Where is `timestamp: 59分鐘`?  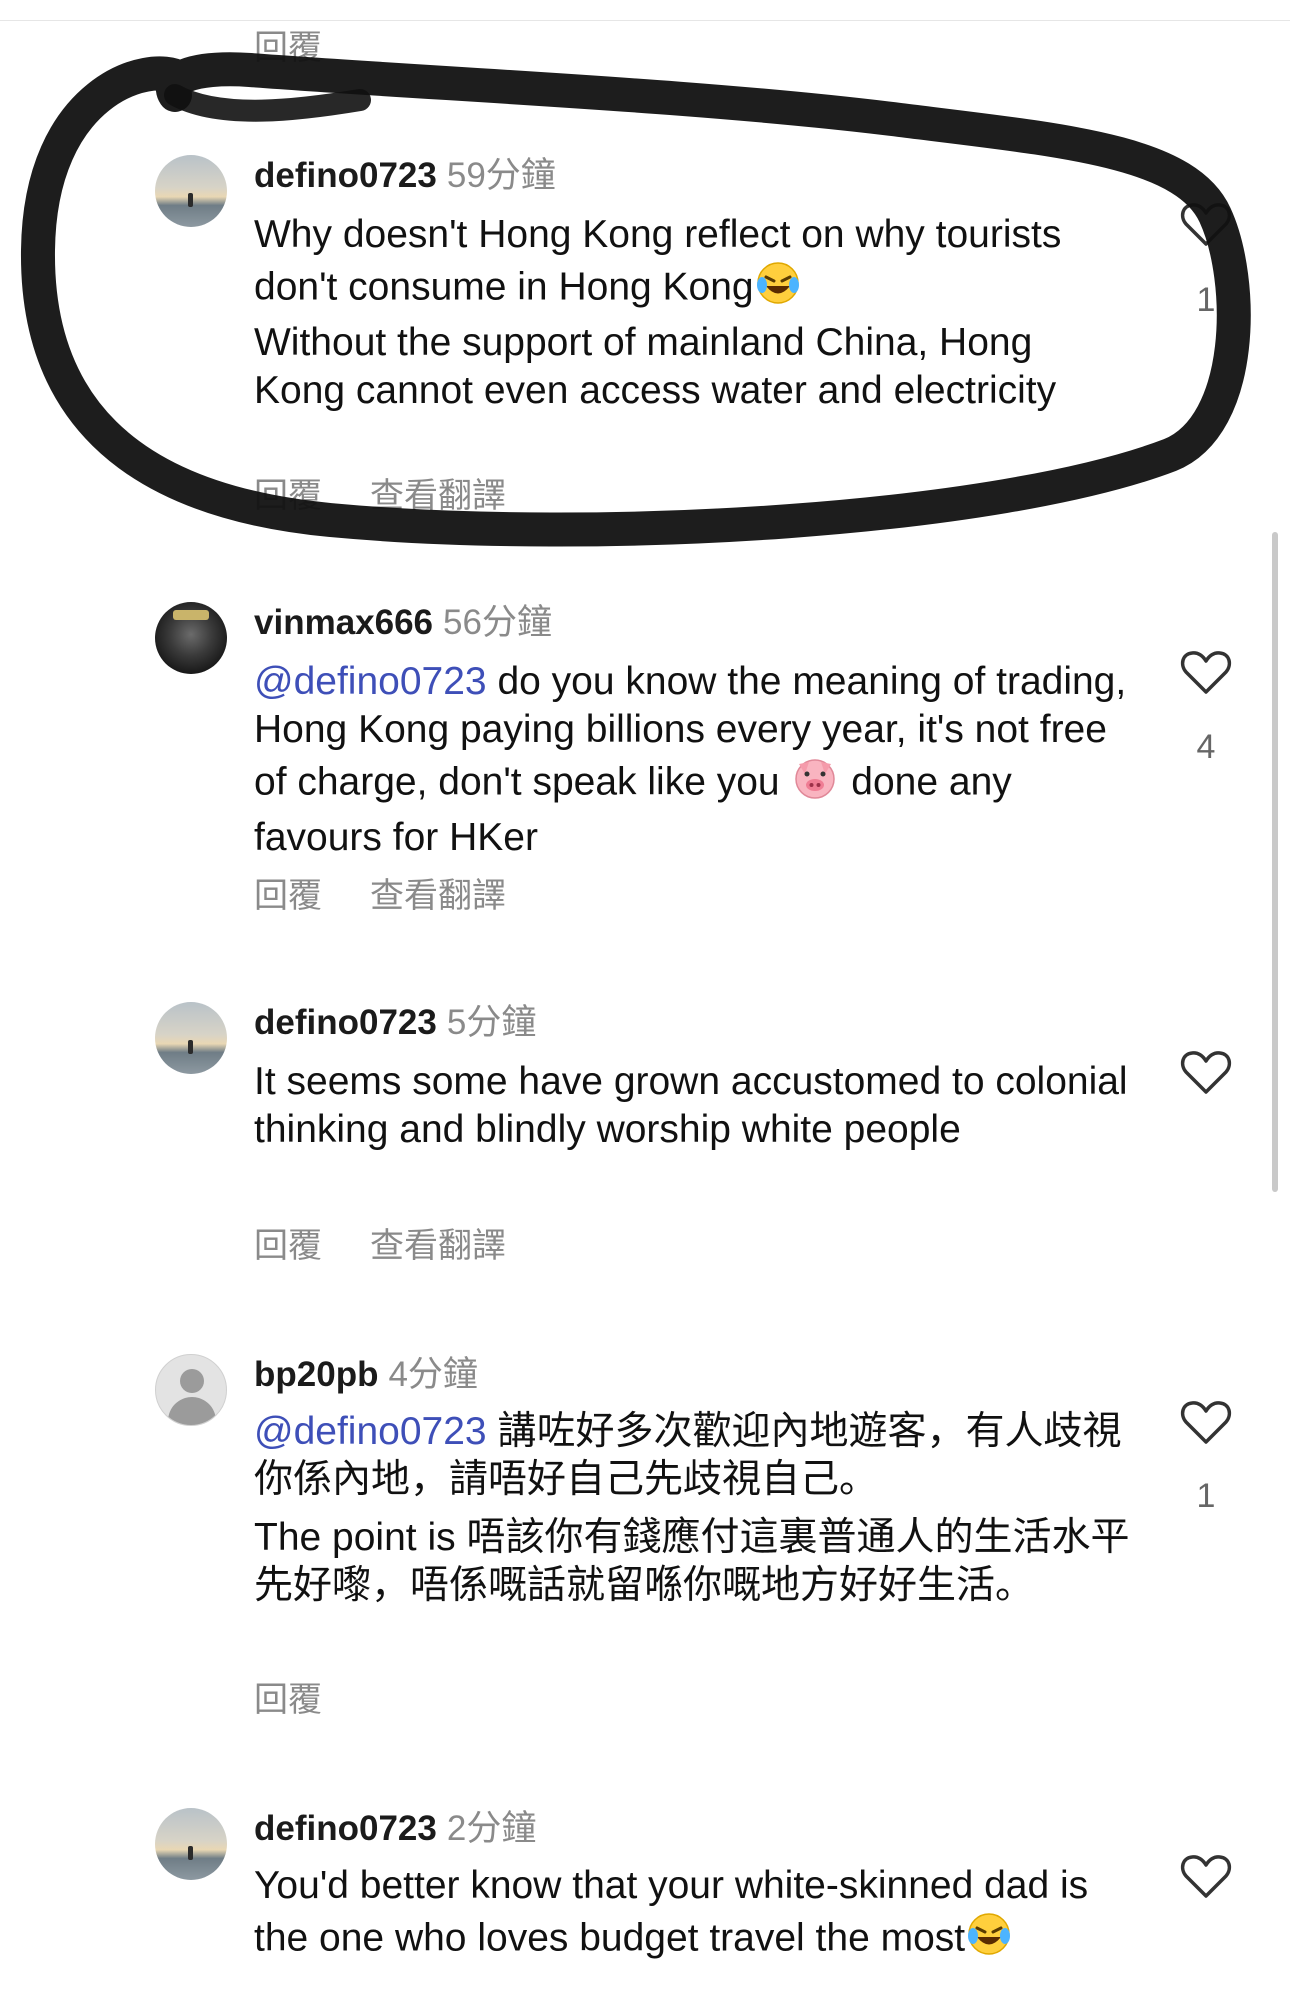 timestamp: 59分鐘 is located at coordinates (501, 175).